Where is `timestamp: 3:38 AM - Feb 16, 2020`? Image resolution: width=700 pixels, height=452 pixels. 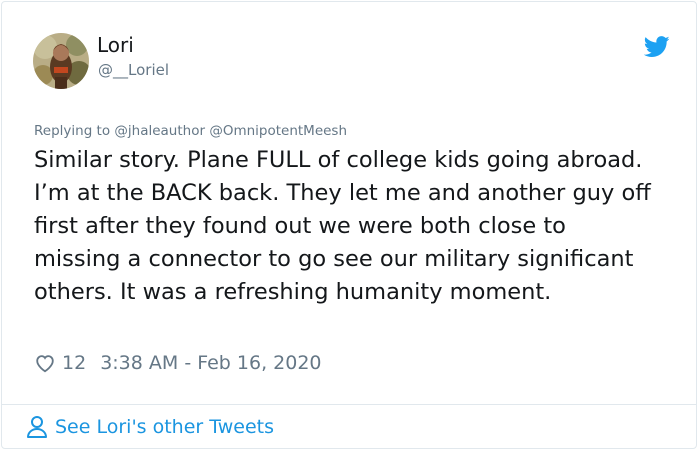
timestamp: 3:38 AM - Feb 16, 2020 is located at coordinates (210, 363).